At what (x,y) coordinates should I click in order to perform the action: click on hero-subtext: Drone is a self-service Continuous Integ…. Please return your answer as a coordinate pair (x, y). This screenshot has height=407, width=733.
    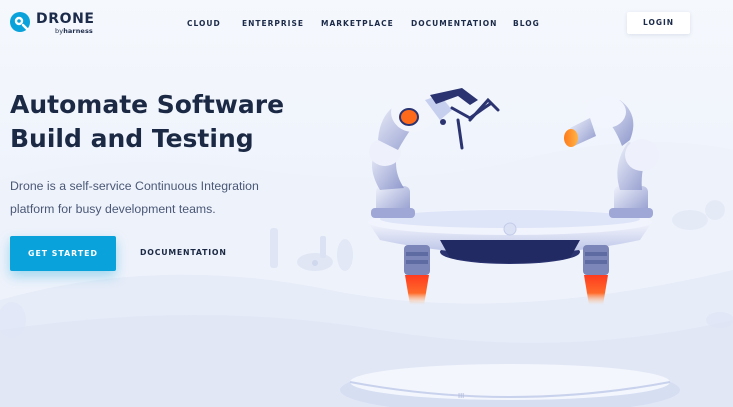
    Looking at the image, I should click on (160, 198).